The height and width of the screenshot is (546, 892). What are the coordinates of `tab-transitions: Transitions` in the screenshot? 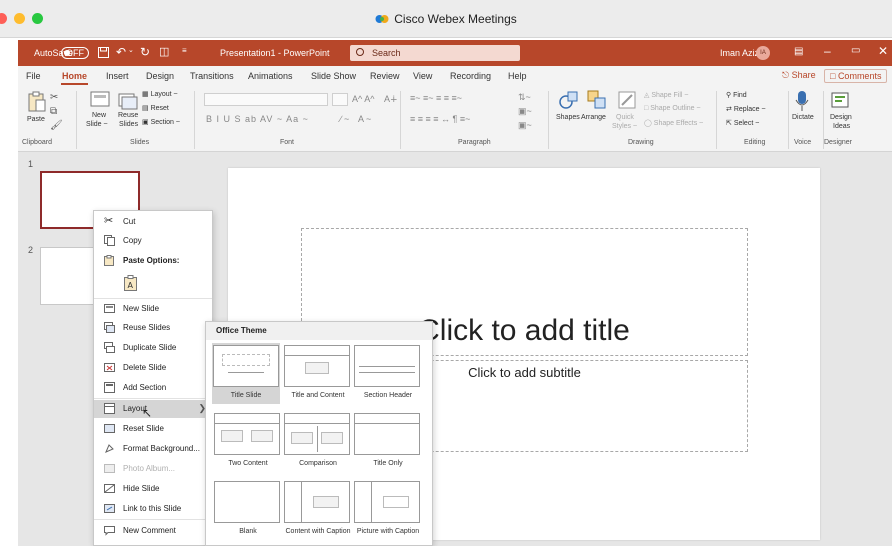 It's located at (212, 76).